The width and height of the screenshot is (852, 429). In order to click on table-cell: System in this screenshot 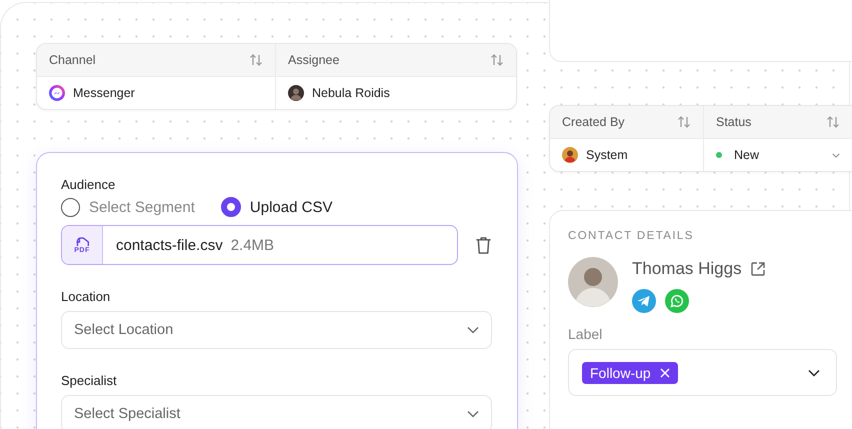, I will do `click(607, 155)`.